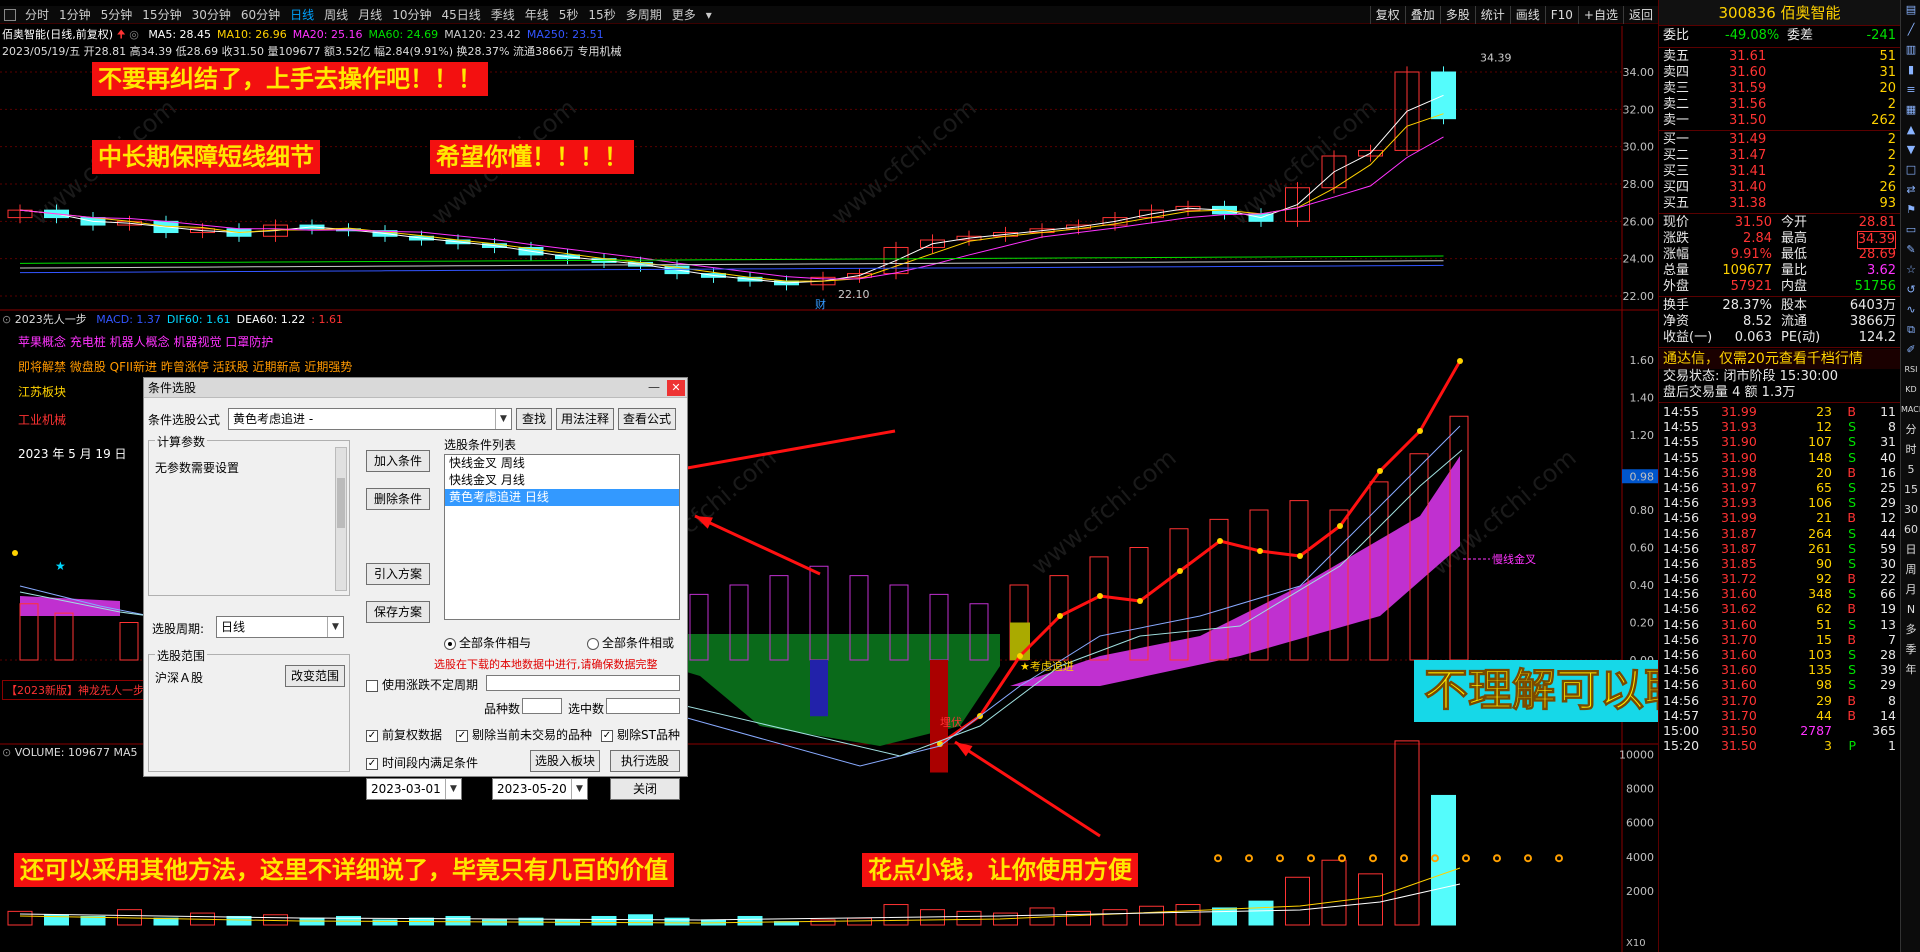 The height and width of the screenshot is (952, 1920). What do you see at coordinates (1387, 15) in the screenshot?
I see `tool-复权: 复权` at bounding box center [1387, 15].